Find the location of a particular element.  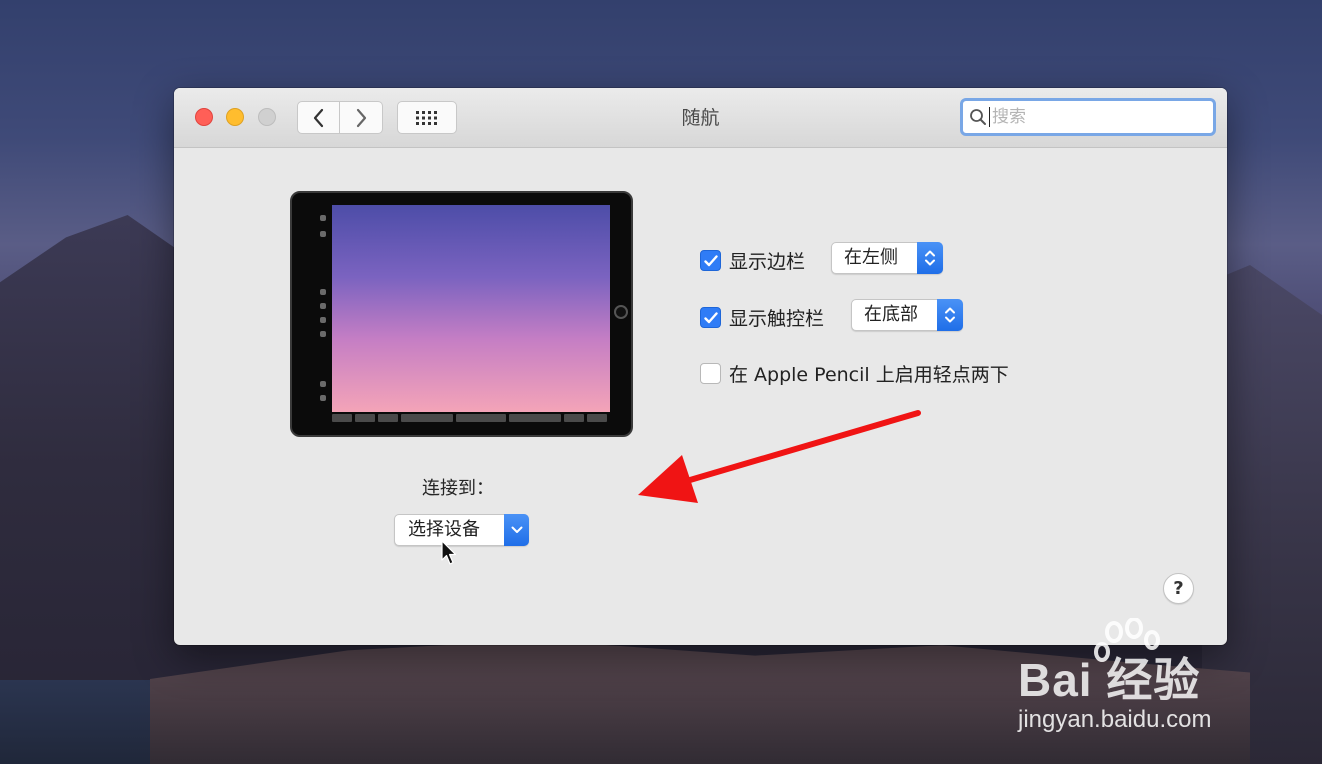

double-tap-pencil-option: 在 Apple Pencil 上启用轻点两下 is located at coordinates (854, 373).